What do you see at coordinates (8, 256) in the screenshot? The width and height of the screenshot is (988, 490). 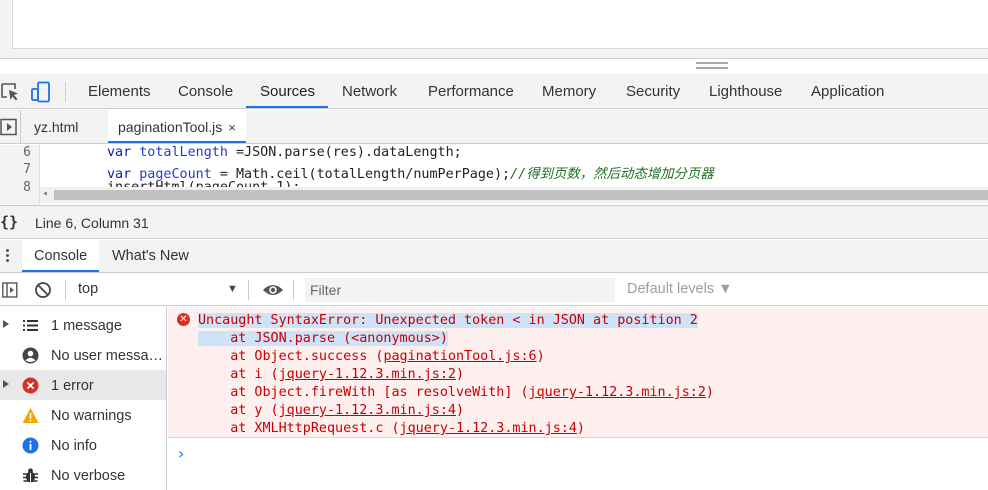 I see `drawer-menu-icon` at bounding box center [8, 256].